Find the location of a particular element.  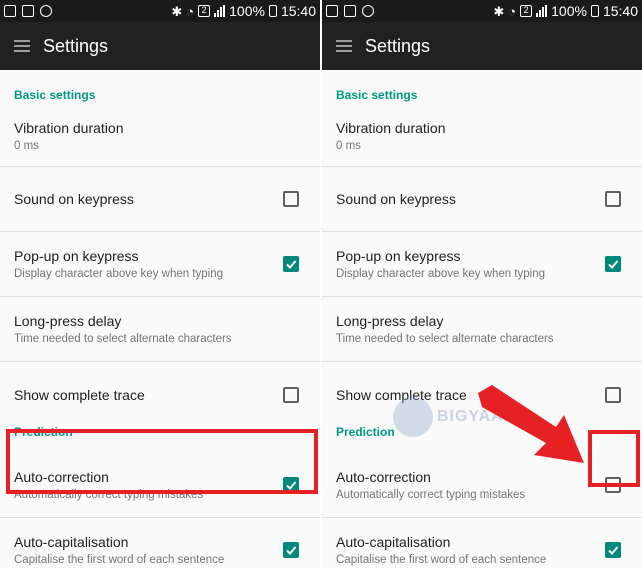

highlight-box-auto-correction-row is located at coordinates (162, 461).